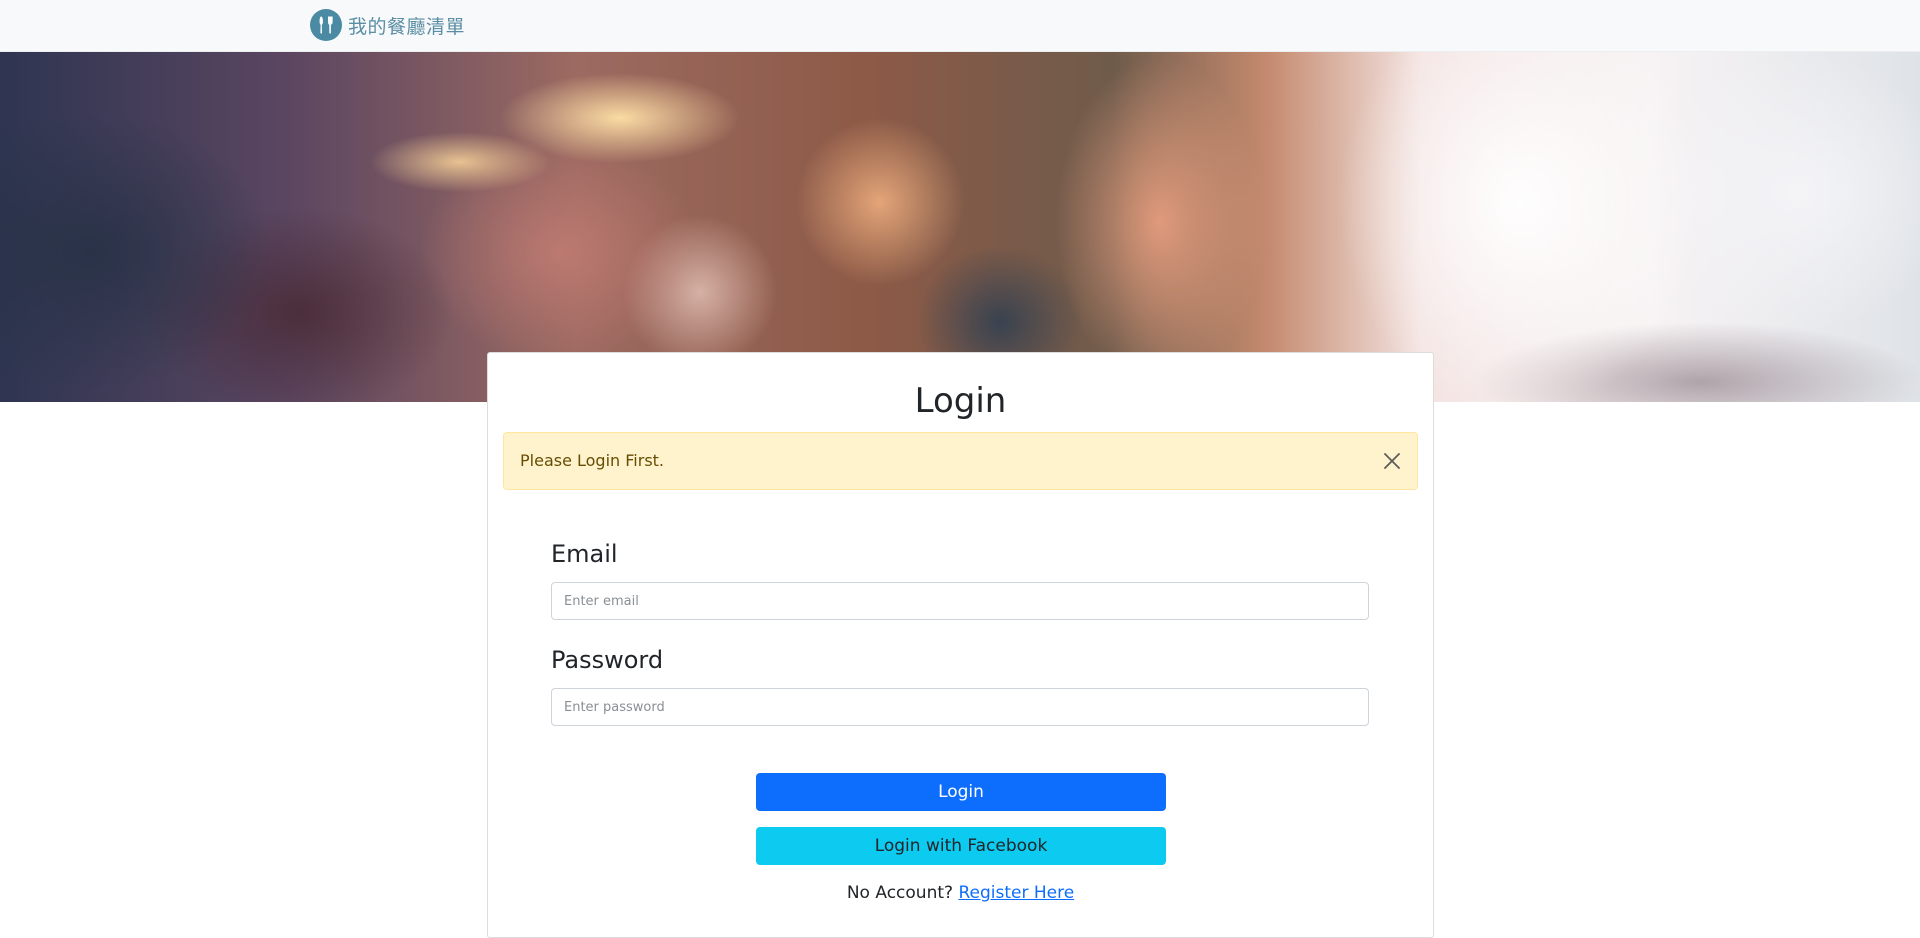 Image resolution: width=1920 pixels, height=938 pixels. I want to click on brand-link: 我的餐廳清單, so click(387, 25).